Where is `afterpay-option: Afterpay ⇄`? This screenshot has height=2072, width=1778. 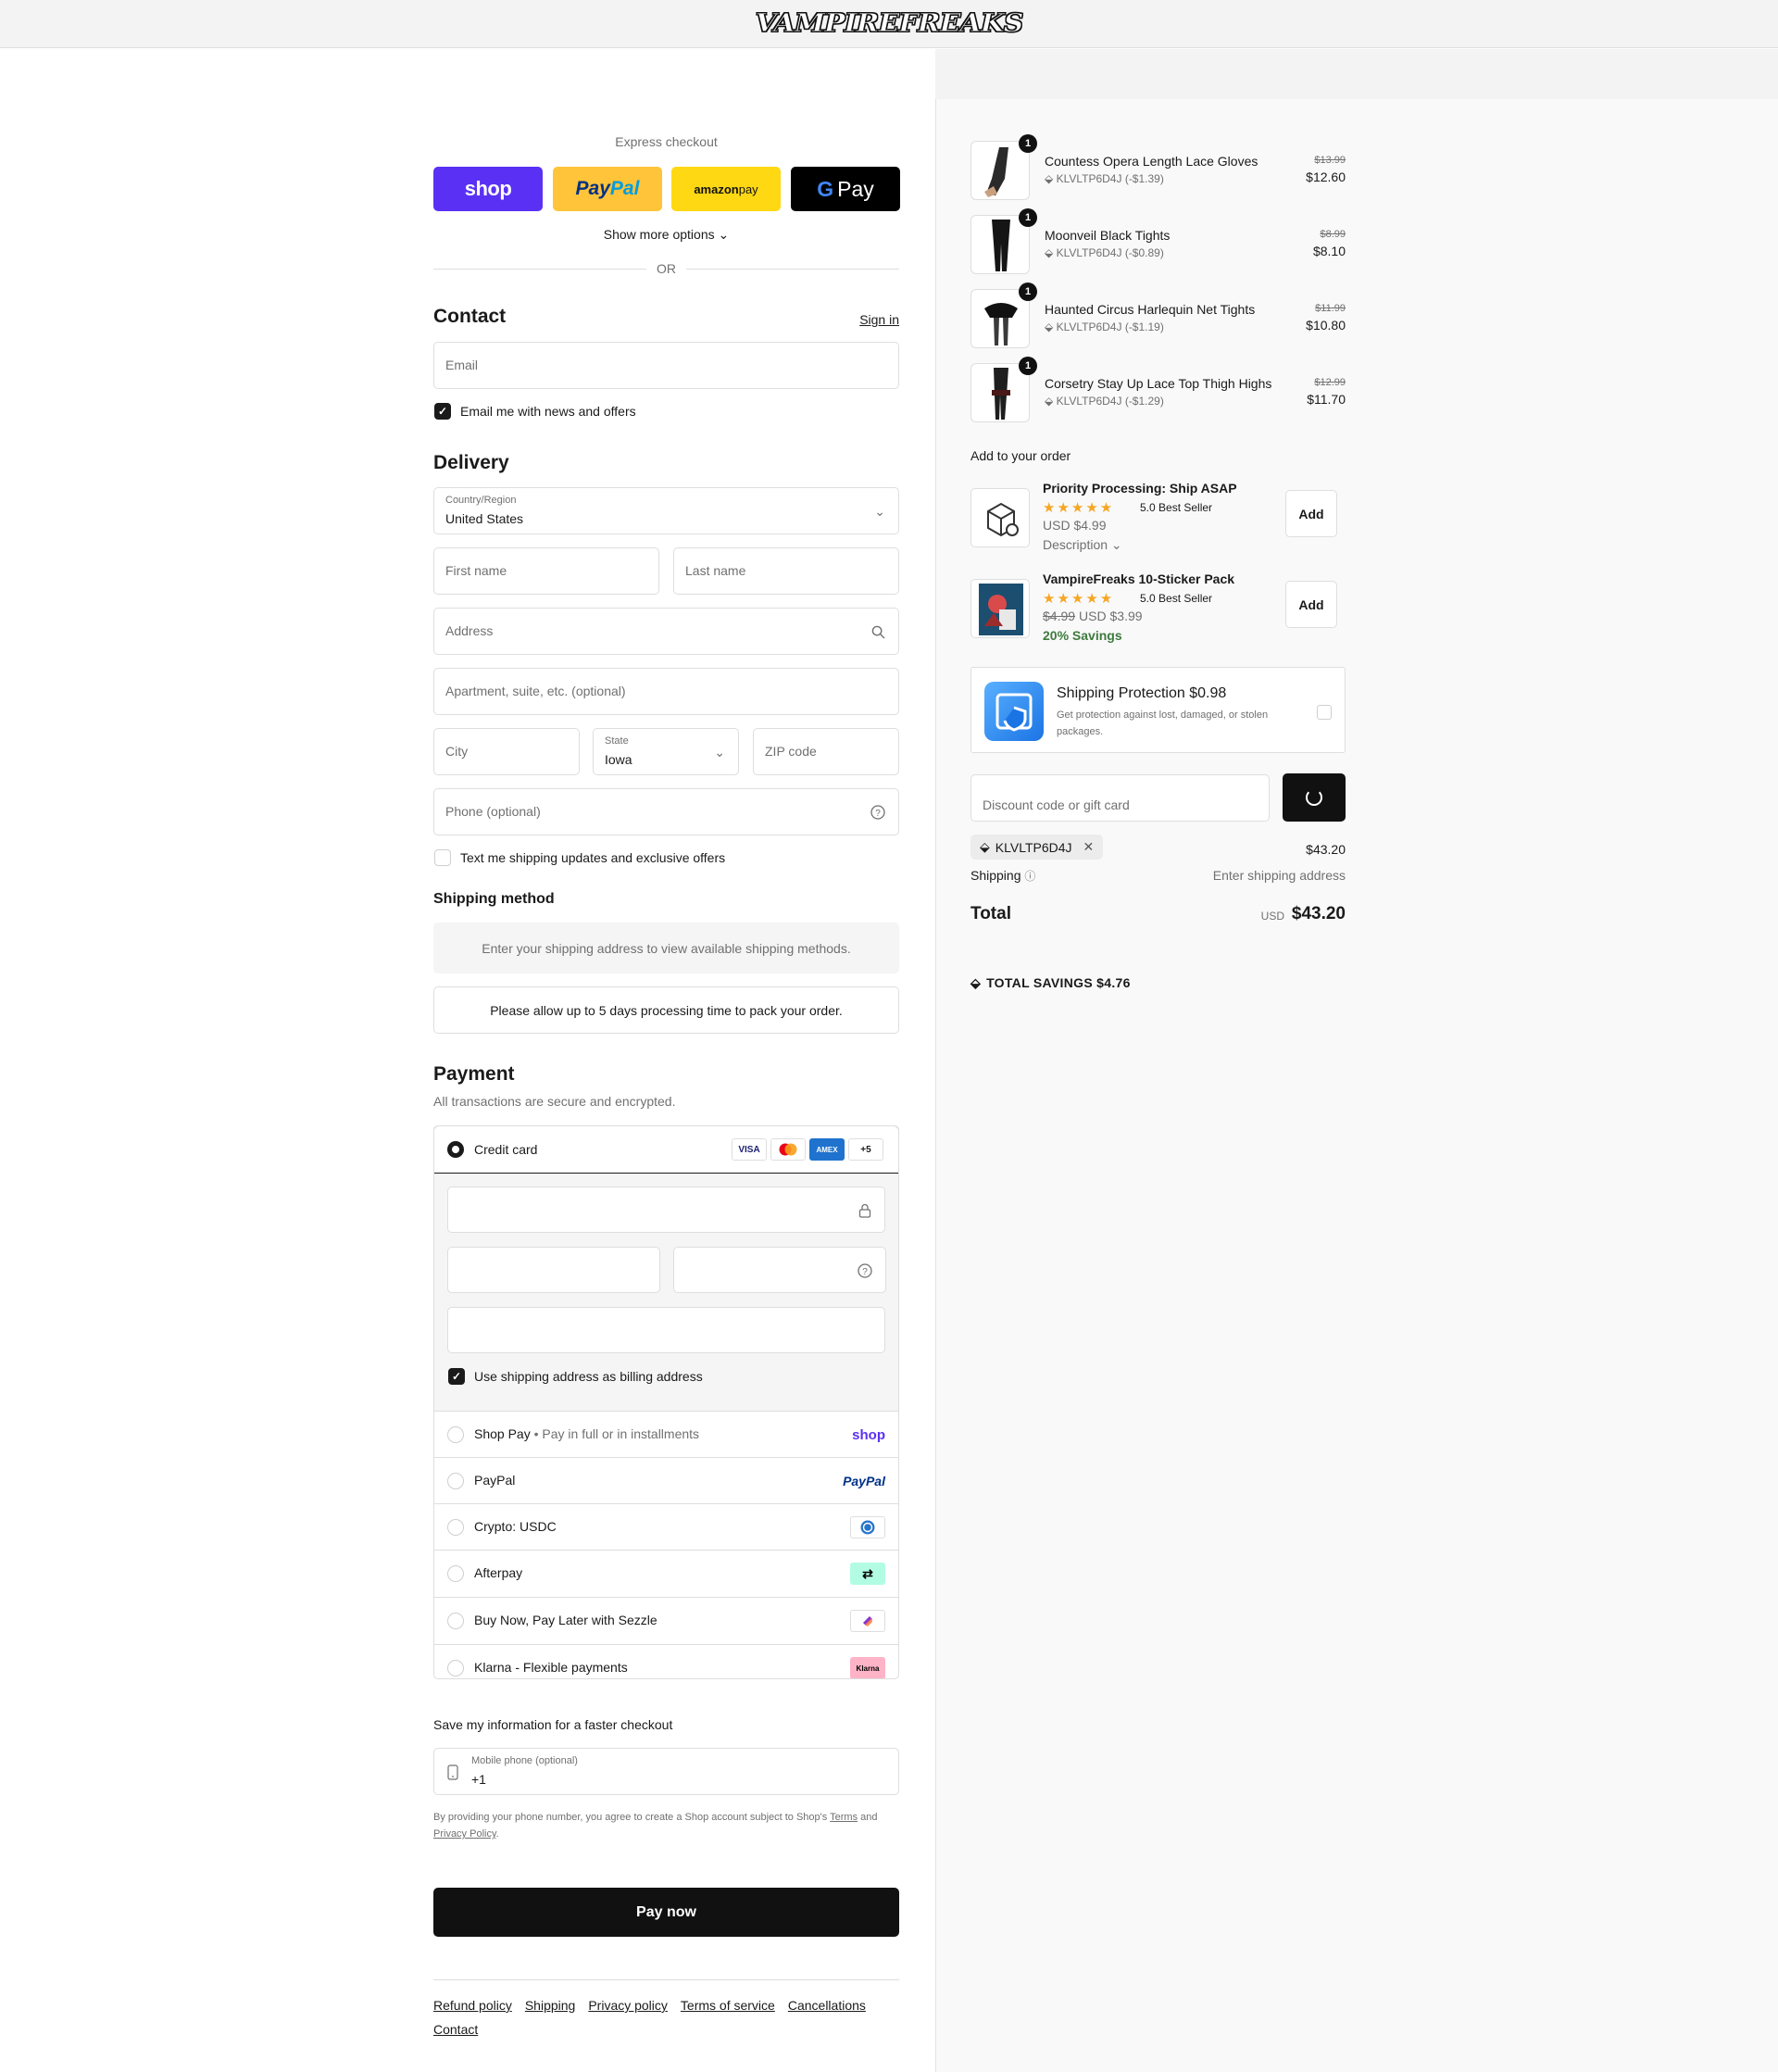 afterpay-option: Afterpay ⇄ is located at coordinates (666, 1574).